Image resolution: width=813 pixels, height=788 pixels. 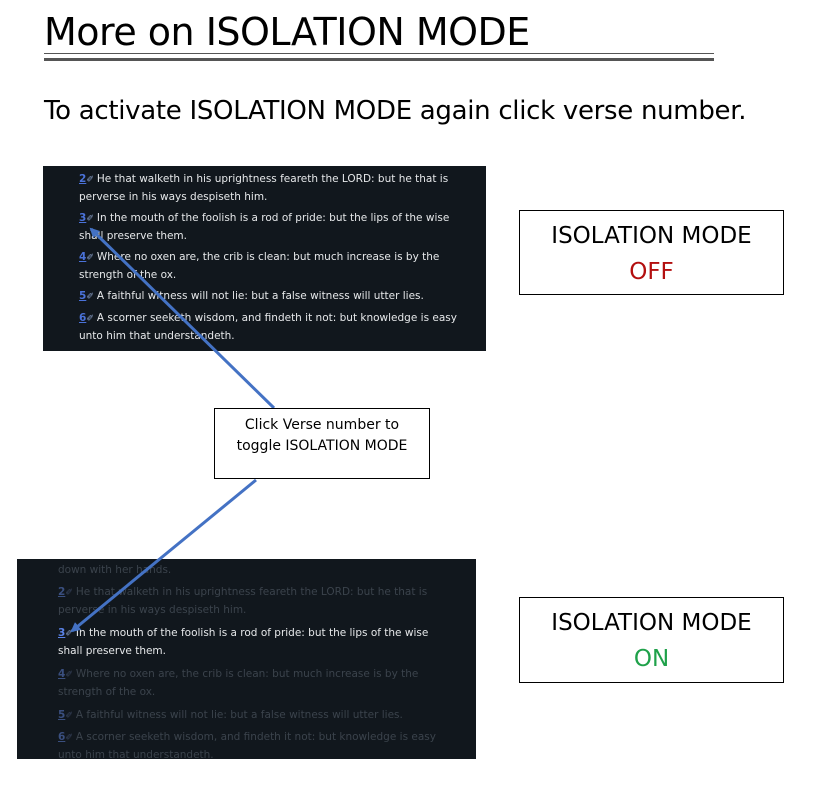 What do you see at coordinates (322, 425) in the screenshot?
I see `callout-line-1: Click Verse number to` at bounding box center [322, 425].